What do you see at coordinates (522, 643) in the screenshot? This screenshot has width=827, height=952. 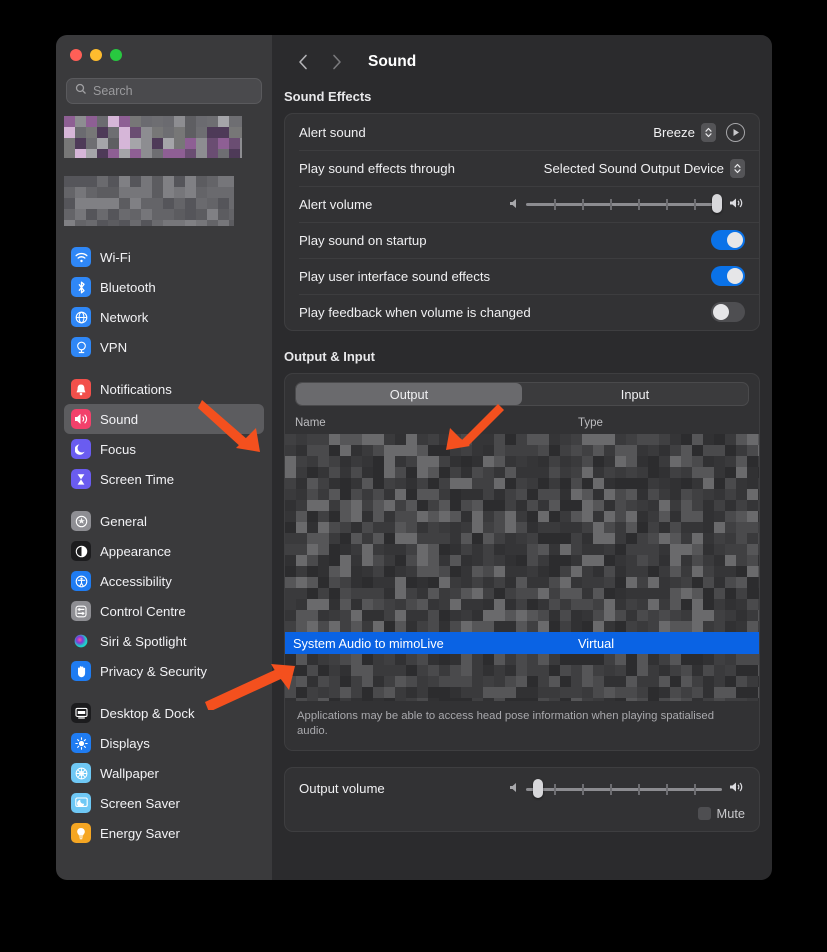 I see `device-row-selected: System Audio to mimoLive Virtual` at bounding box center [522, 643].